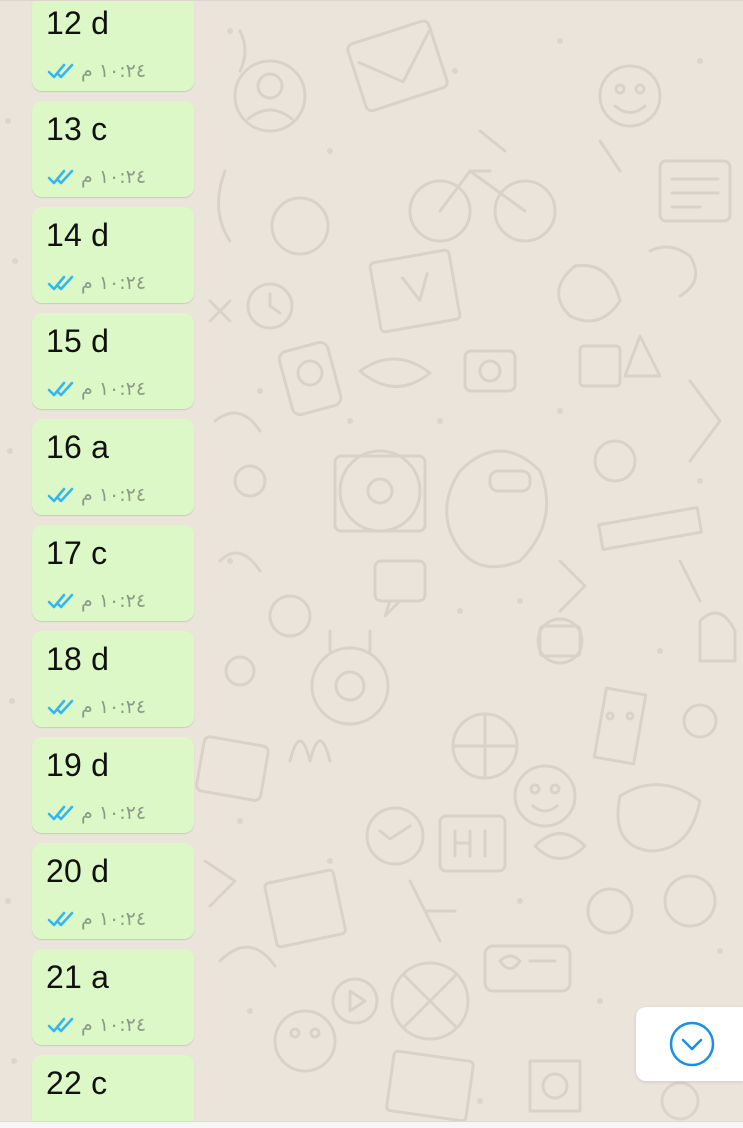 Image resolution: width=743 pixels, height=1128 pixels. What do you see at coordinates (78, 871) in the screenshot?
I see `message-text: 20 d` at bounding box center [78, 871].